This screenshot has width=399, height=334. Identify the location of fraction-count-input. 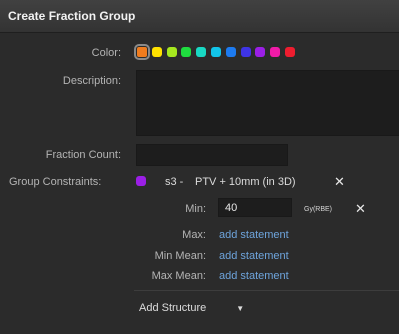
(212, 155).